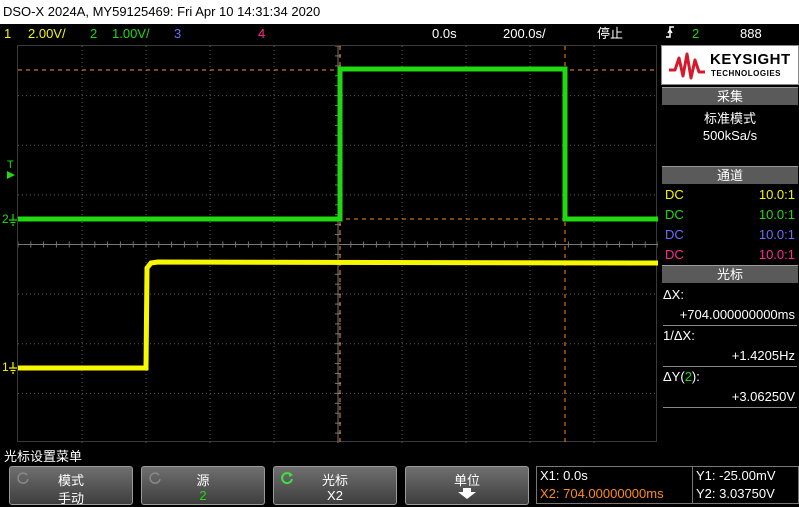  Describe the element at coordinates (751, 33) in the screenshot. I see `trigger-level: 888` at that location.